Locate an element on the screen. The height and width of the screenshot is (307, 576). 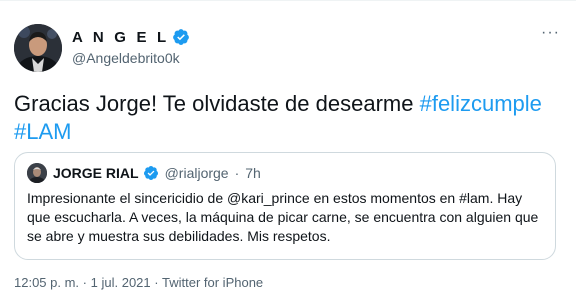
author-display-name: A N G E L is located at coordinates (120, 37).